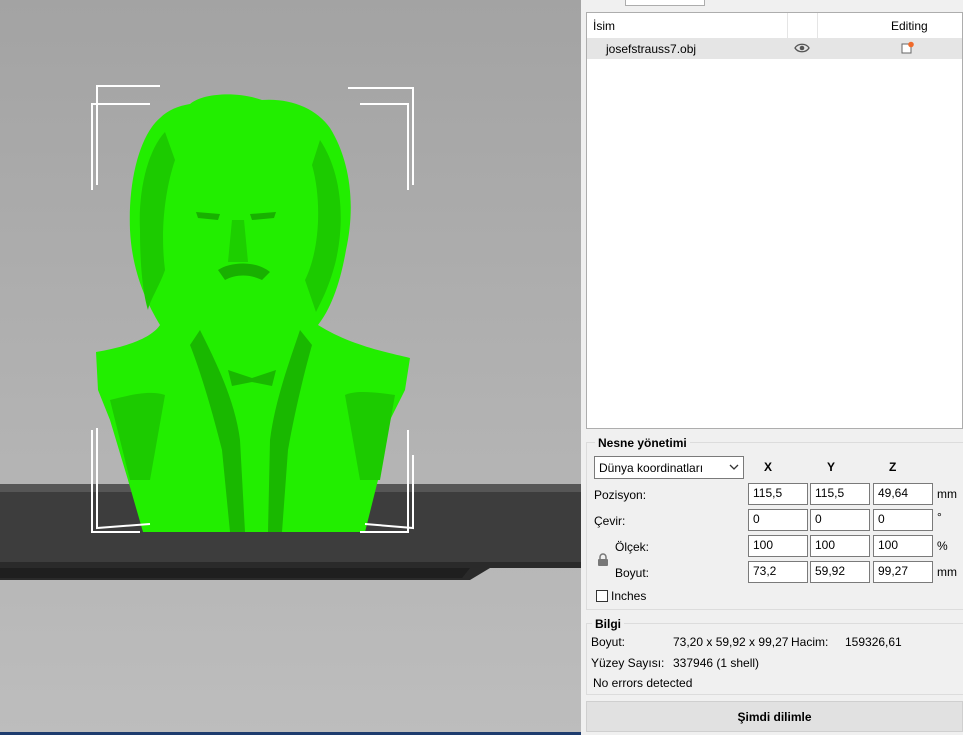 This screenshot has width=963, height=735. I want to click on size-x-field: 73,2, so click(778, 572).